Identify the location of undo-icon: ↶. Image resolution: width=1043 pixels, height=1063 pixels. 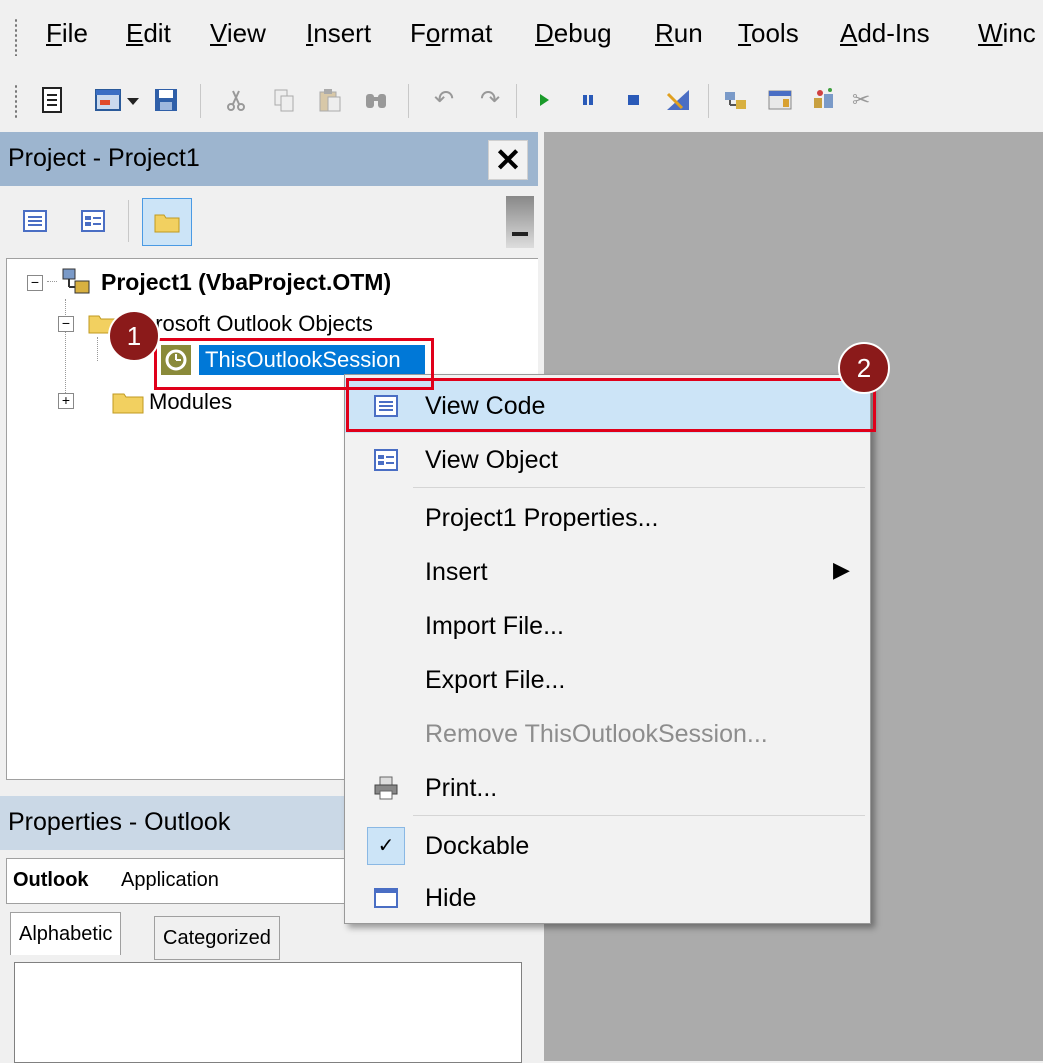
(444, 100).